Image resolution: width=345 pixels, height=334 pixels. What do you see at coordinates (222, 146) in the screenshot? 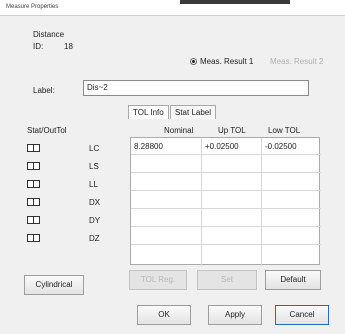
I see `up-tol-cell: +0.02500` at bounding box center [222, 146].